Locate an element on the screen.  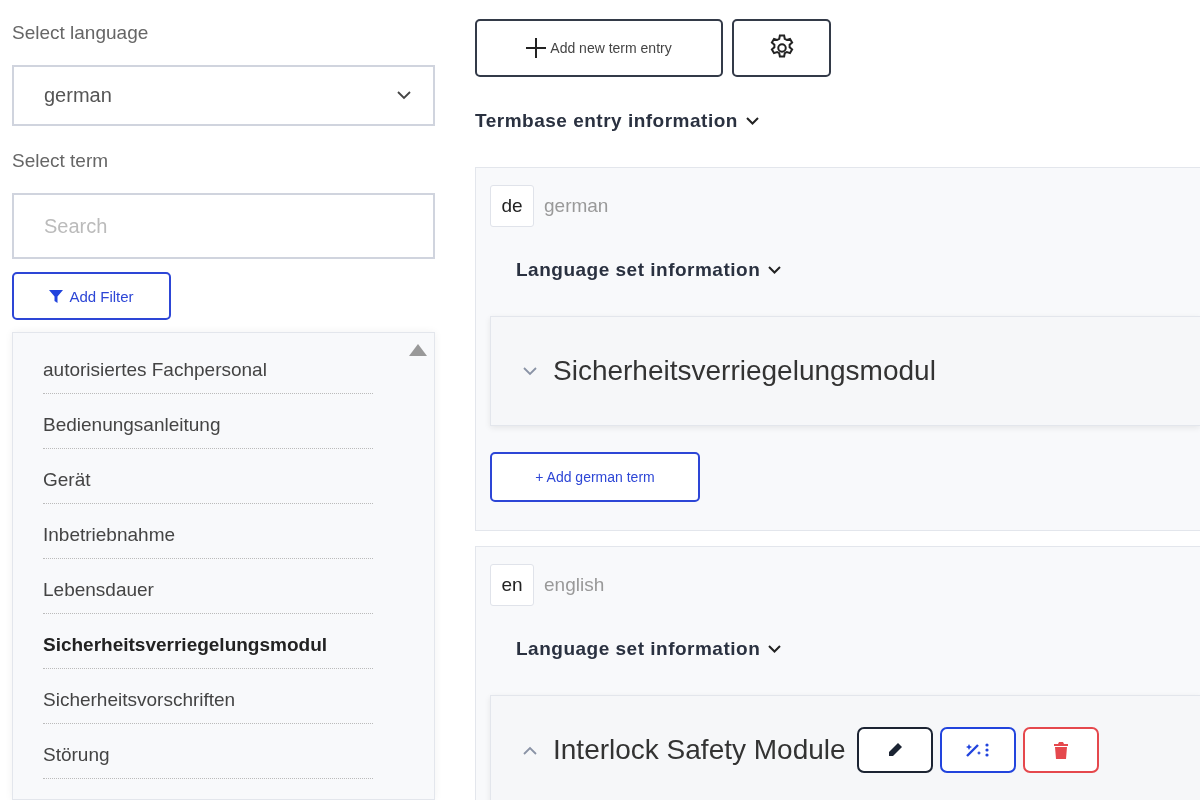
pencil-icon is located at coordinates (894, 750).